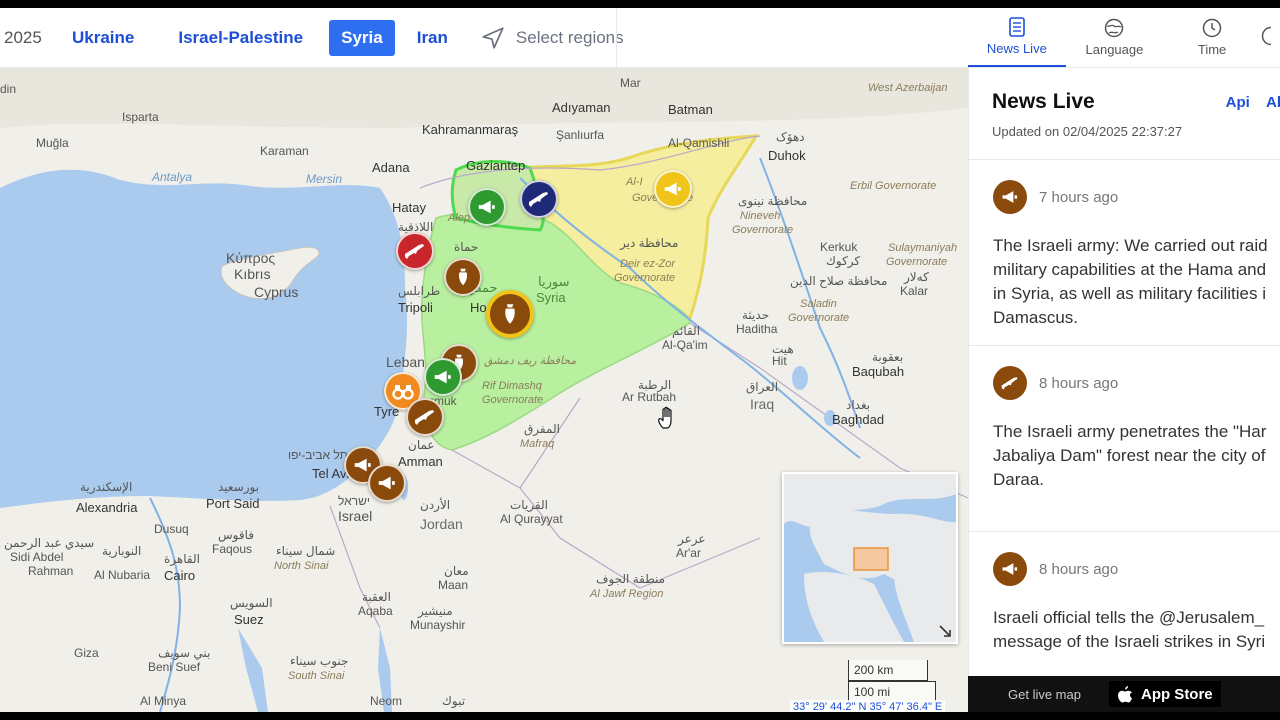 The width and height of the screenshot is (1280, 720). Describe the element at coordinates (1164, 694) in the screenshot. I see `app-store-button: App Store` at that location.